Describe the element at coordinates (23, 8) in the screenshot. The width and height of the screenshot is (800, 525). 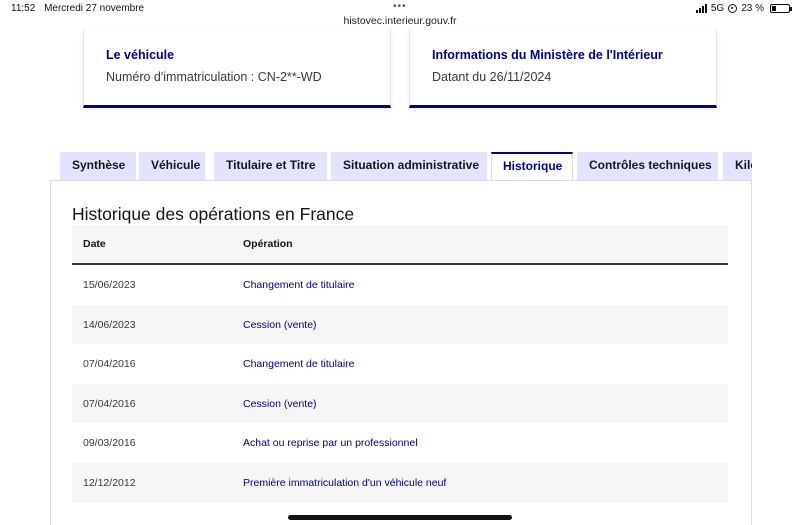
I see `status-time: 11:52` at that location.